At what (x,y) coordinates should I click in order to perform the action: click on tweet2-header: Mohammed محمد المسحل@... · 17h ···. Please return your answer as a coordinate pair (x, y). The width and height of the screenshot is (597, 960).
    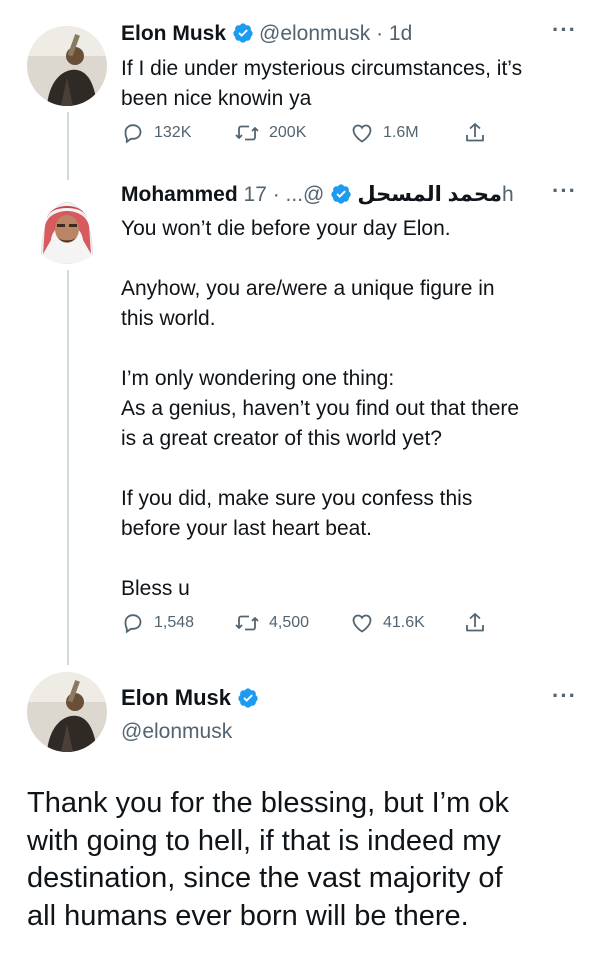
    Looking at the image, I should click on (349, 194).